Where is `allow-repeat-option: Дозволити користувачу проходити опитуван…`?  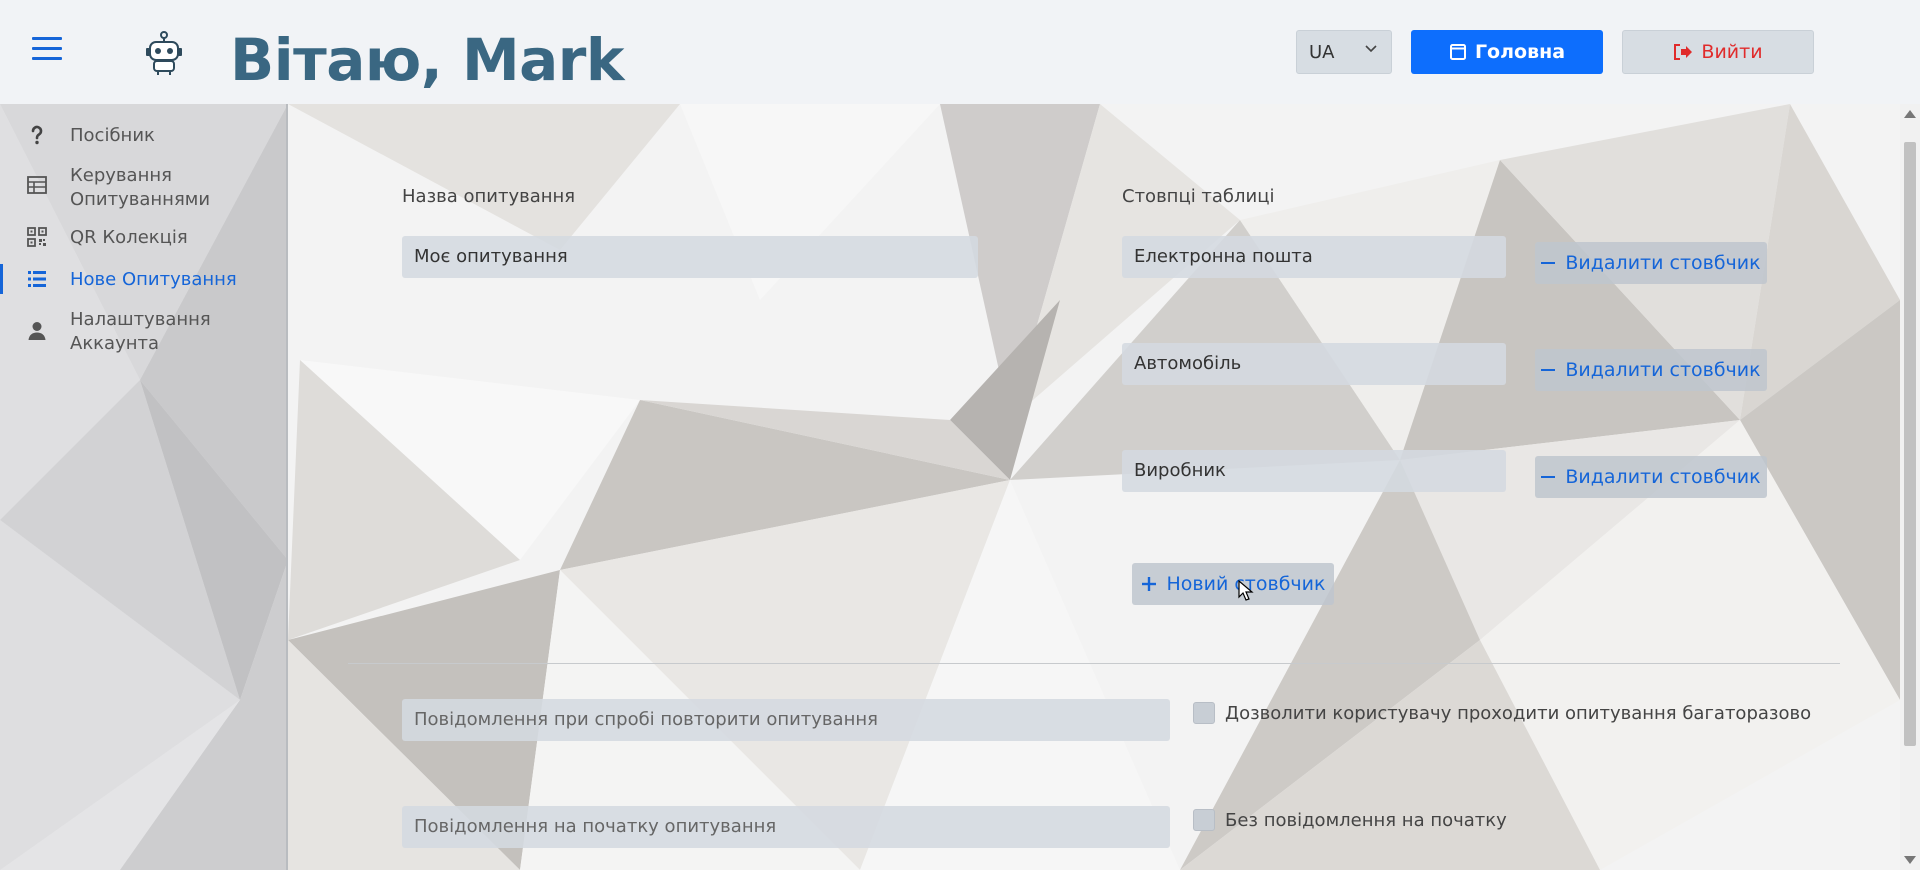 allow-repeat-option: Дозволити користувачу проходити опитуван… is located at coordinates (1502, 713).